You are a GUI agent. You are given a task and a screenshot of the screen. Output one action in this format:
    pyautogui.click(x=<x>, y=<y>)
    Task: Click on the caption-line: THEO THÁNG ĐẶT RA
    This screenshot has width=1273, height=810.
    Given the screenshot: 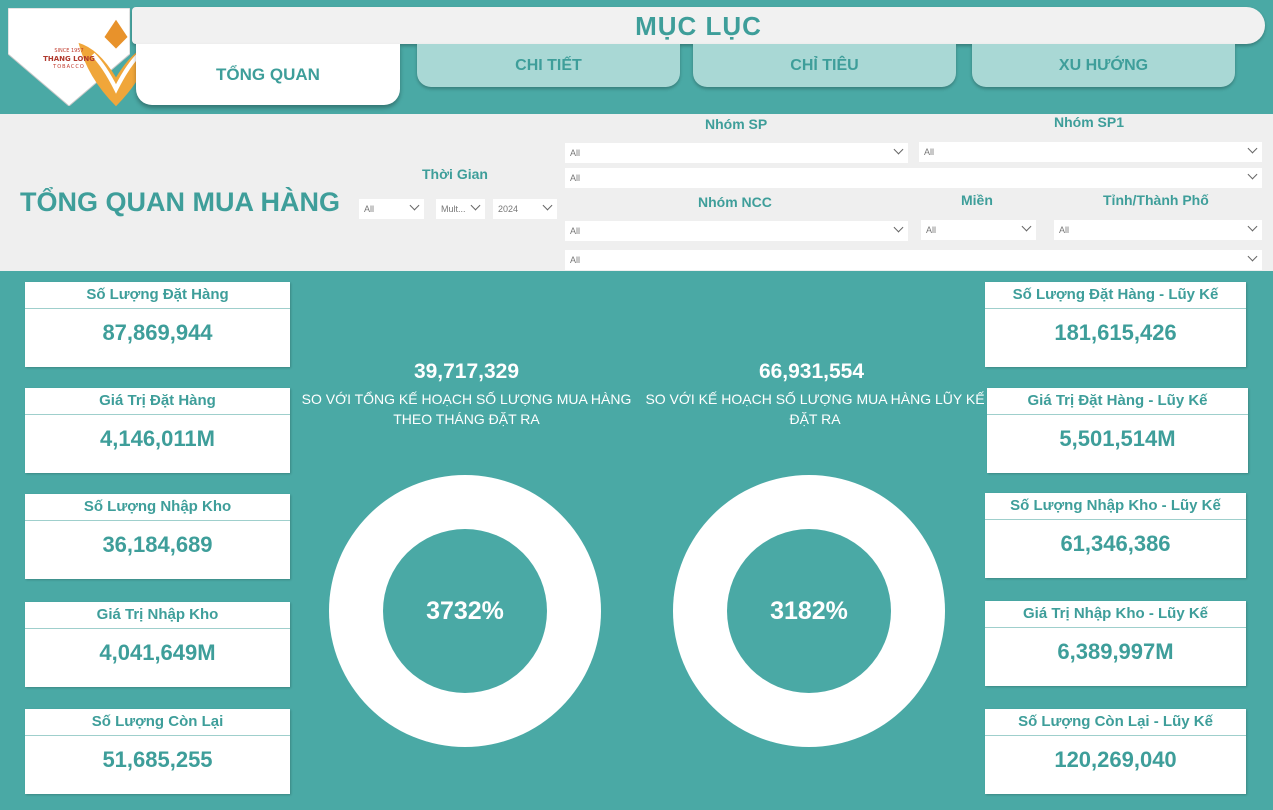 What is the action you would take?
    pyautogui.click(x=466, y=419)
    